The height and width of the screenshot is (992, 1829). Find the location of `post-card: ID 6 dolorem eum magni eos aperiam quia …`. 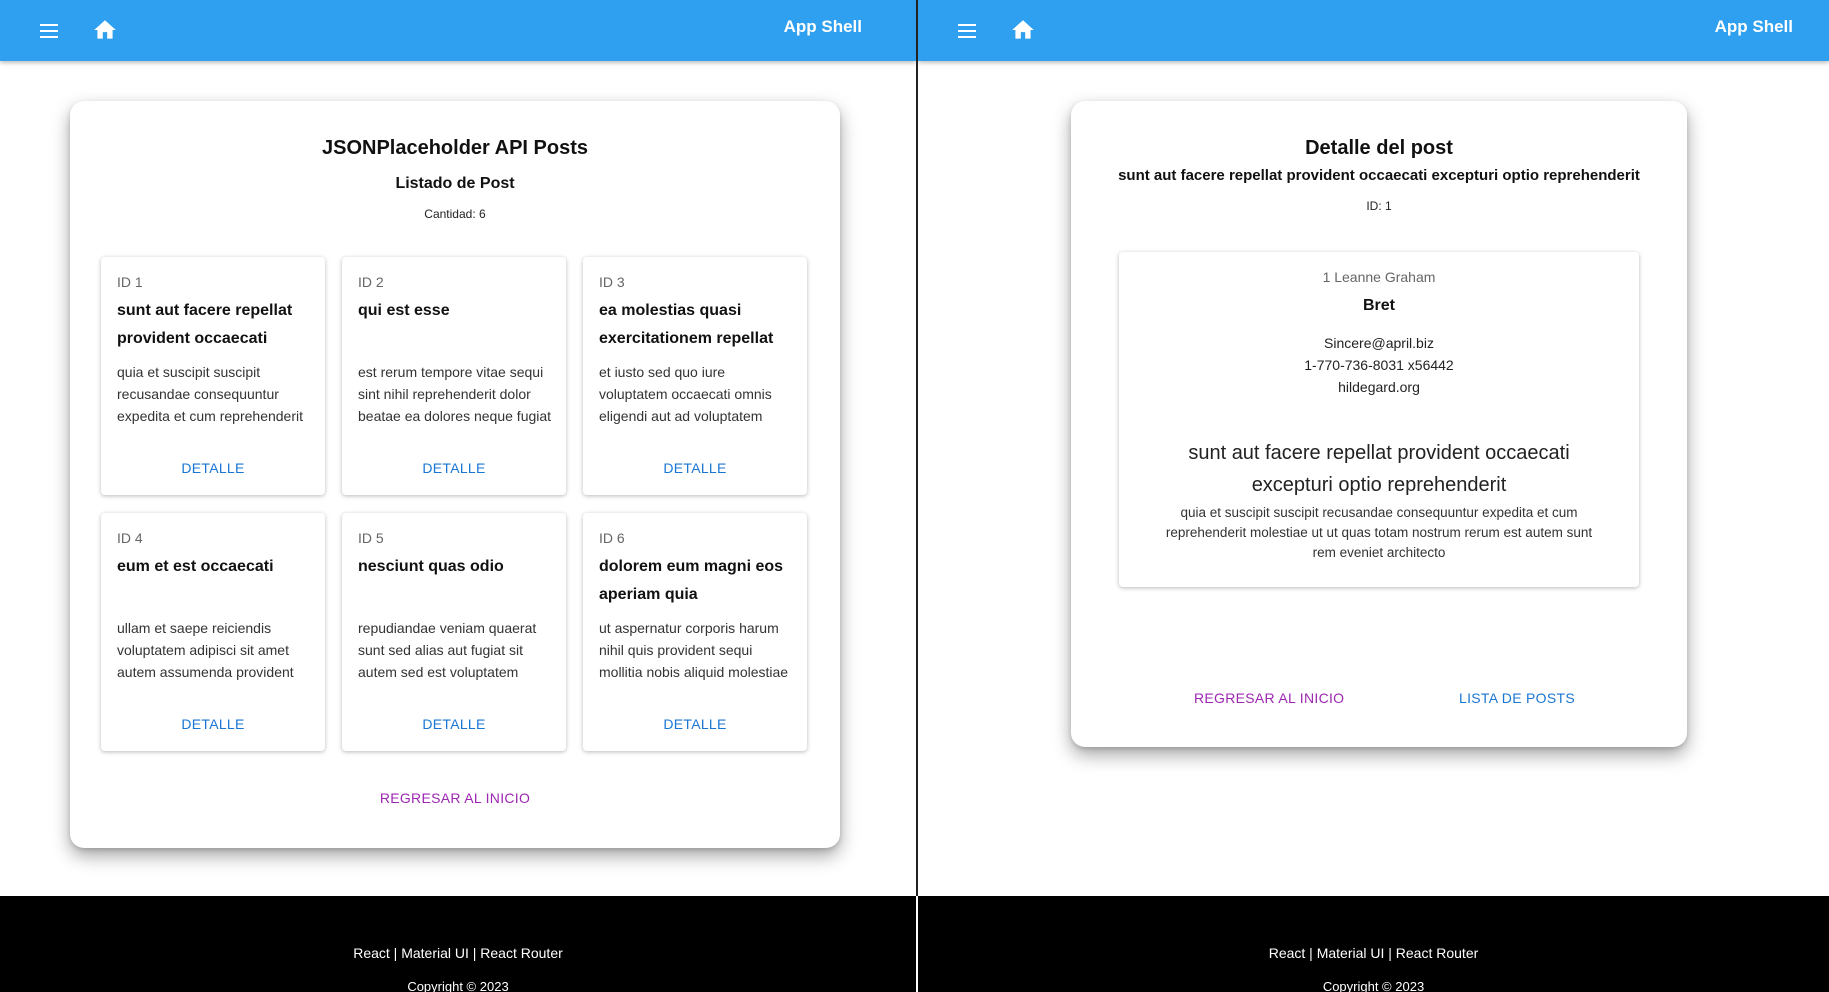

post-card: ID 6 dolorem eum magni eos aperiam quia … is located at coordinates (695, 632).